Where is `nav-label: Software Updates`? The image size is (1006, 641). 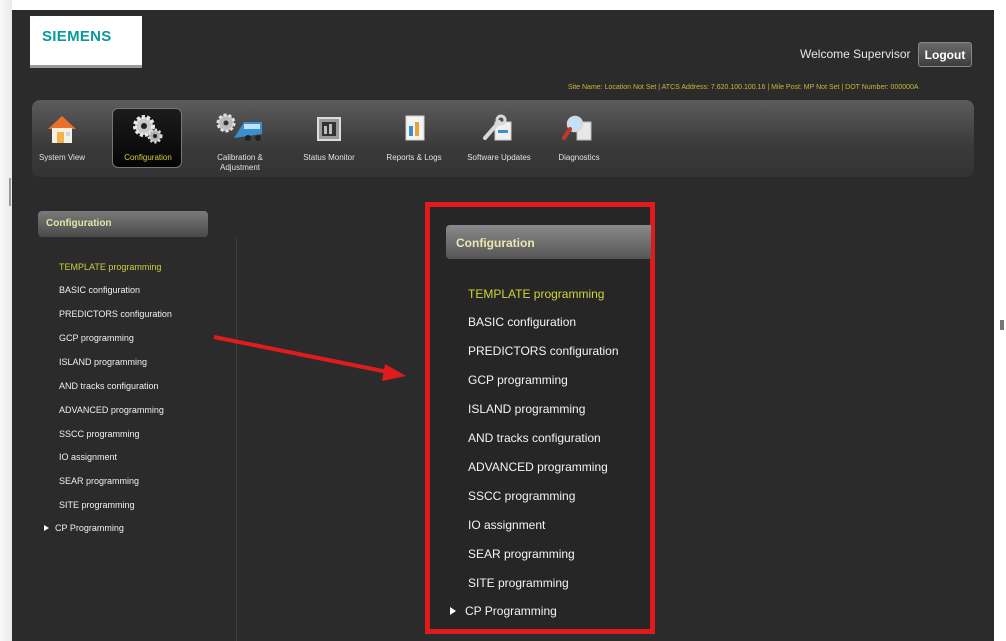 nav-label: Software Updates is located at coordinates (499, 157).